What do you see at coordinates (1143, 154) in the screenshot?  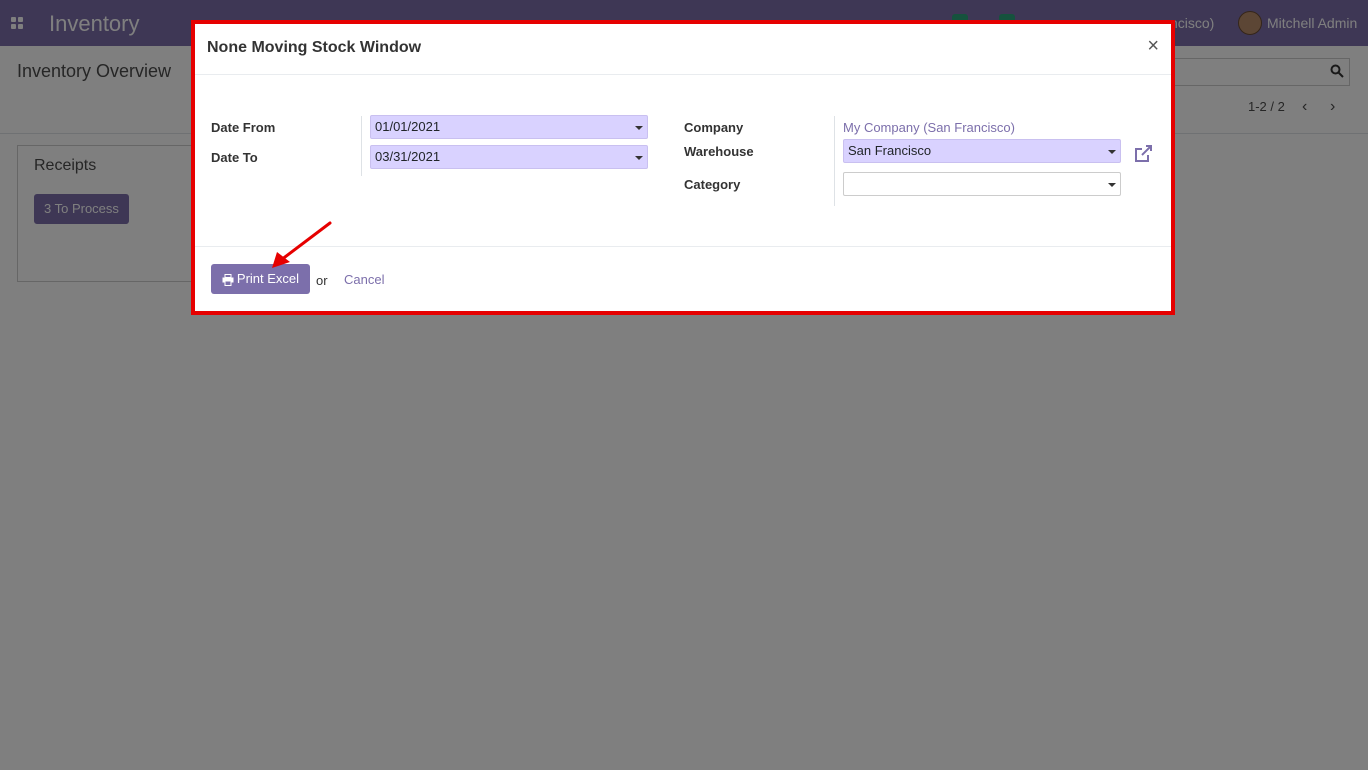 I see `external-link-icon` at bounding box center [1143, 154].